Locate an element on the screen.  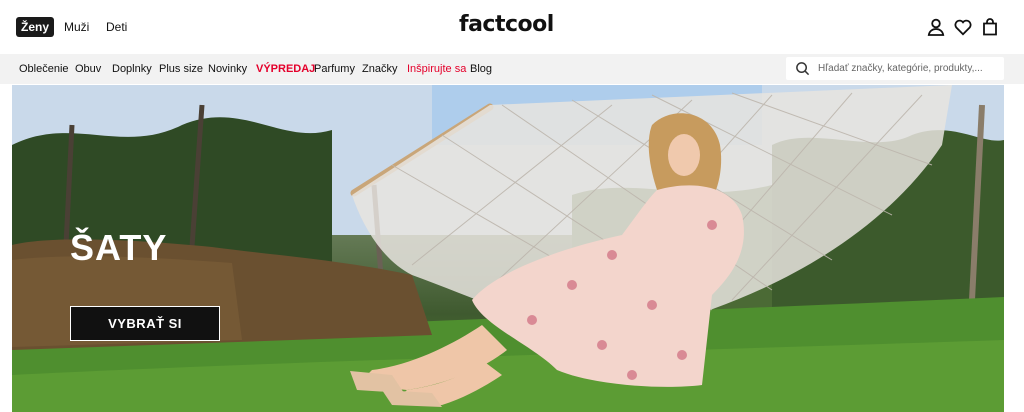
brand-logo: factcool is located at coordinates (506, 24).